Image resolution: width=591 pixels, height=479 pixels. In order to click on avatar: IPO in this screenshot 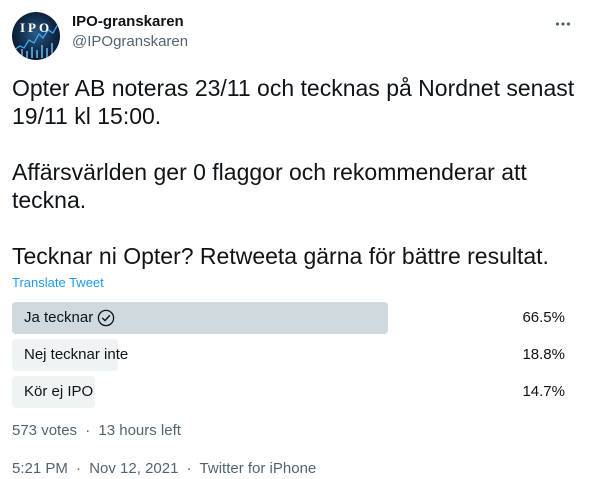, I will do `click(36, 36)`.